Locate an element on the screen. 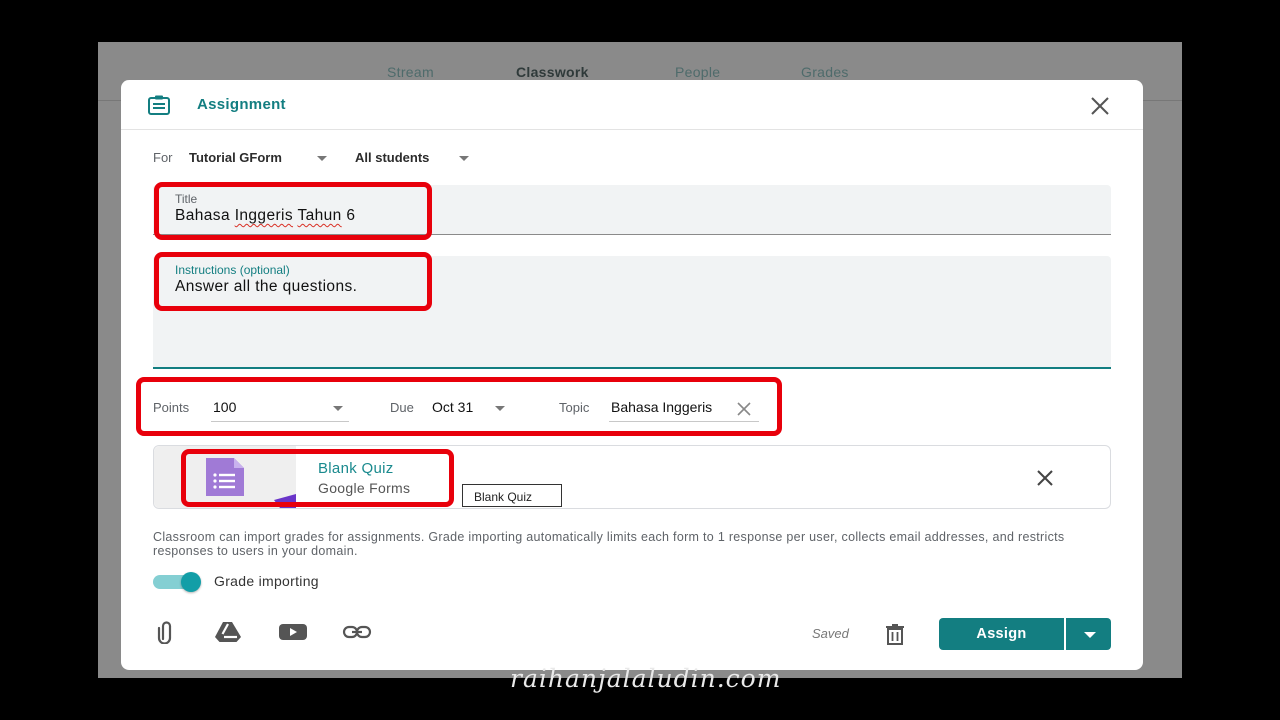 The width and height of the screenshot is (1280, 720). class-chevron-down-icon is located at coordinates (322, 158).